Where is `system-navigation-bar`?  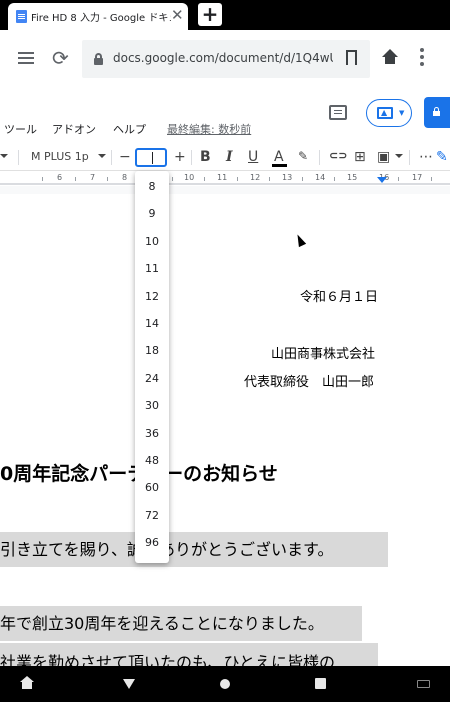 system-navigation-bar is located at coordinates (225, 684).